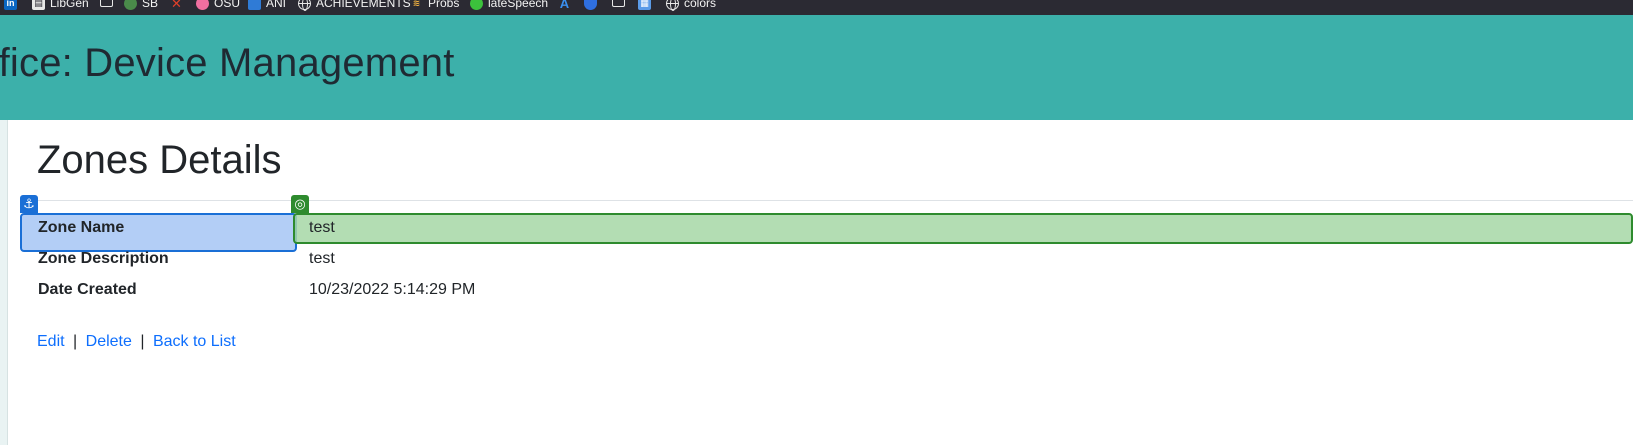 This screenshot has width=1633, height=445. I want to click on bookmark-achievements: ACHIEVEMENTS, so click(354, 5).